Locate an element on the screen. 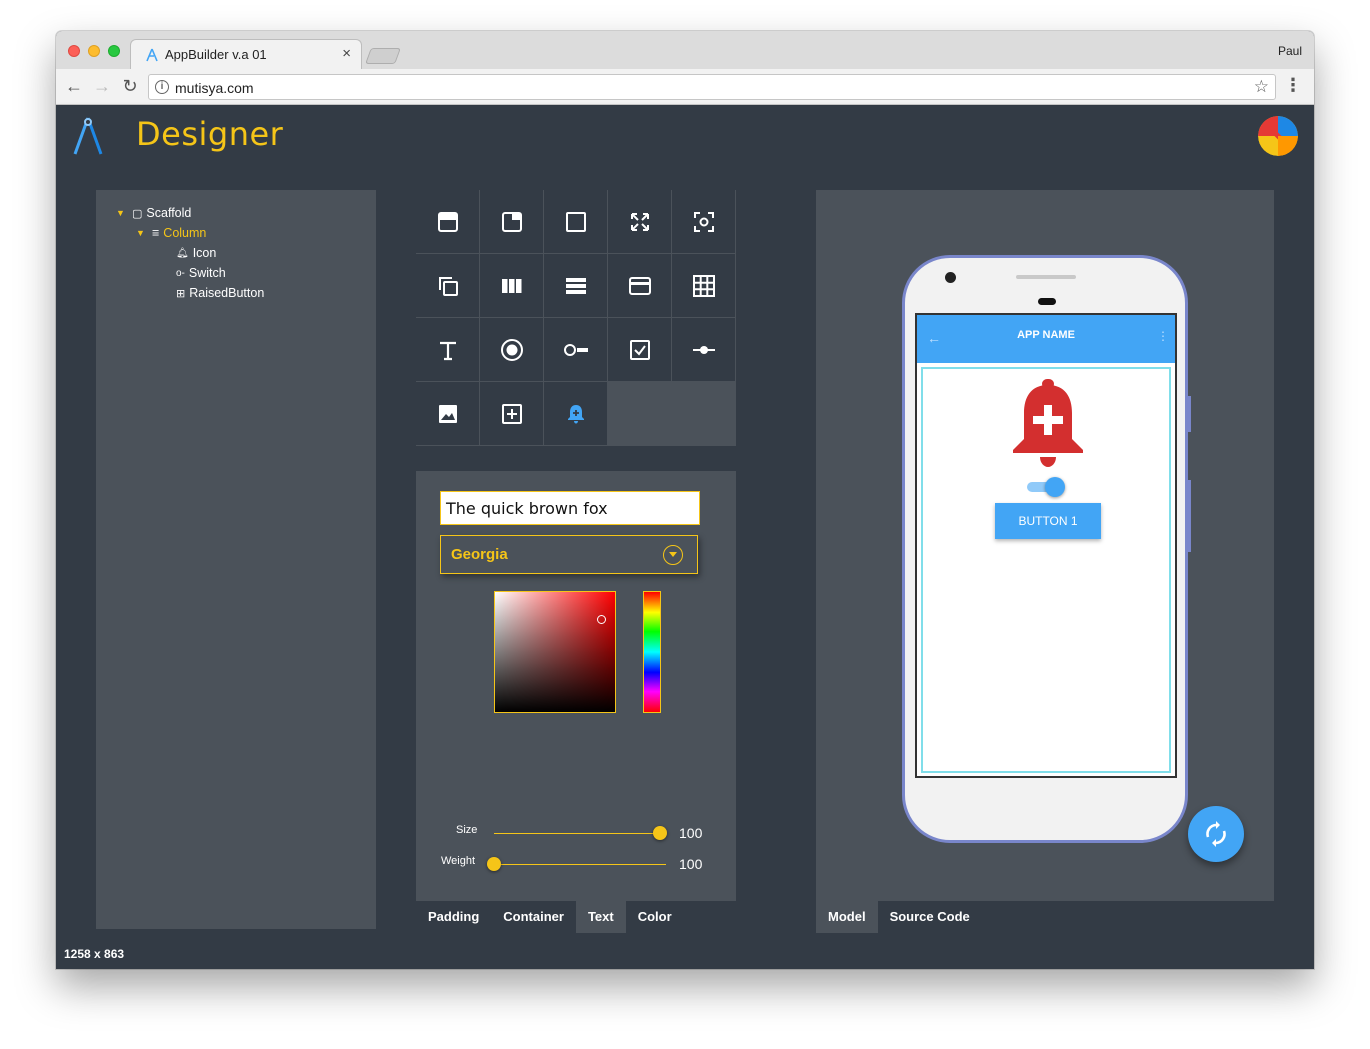 The height and width of the screenshot is (1049, 1370). preview-app-name: APP NAME is located at coordinates (1046, 335).